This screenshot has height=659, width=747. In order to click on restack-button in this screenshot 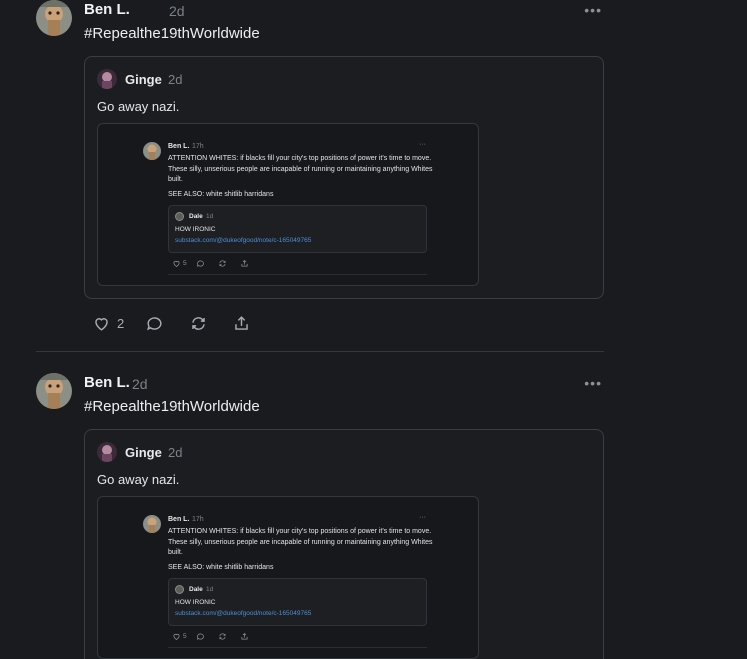, I will do `click(198, 323)`.